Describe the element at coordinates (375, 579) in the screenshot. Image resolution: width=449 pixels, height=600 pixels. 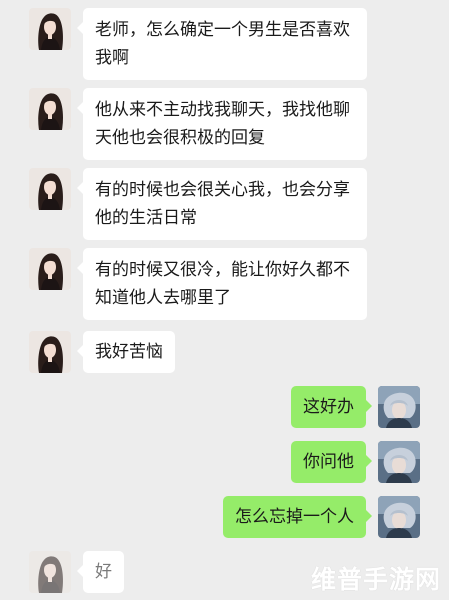
I see `watermark: 维普手游网` at that location.